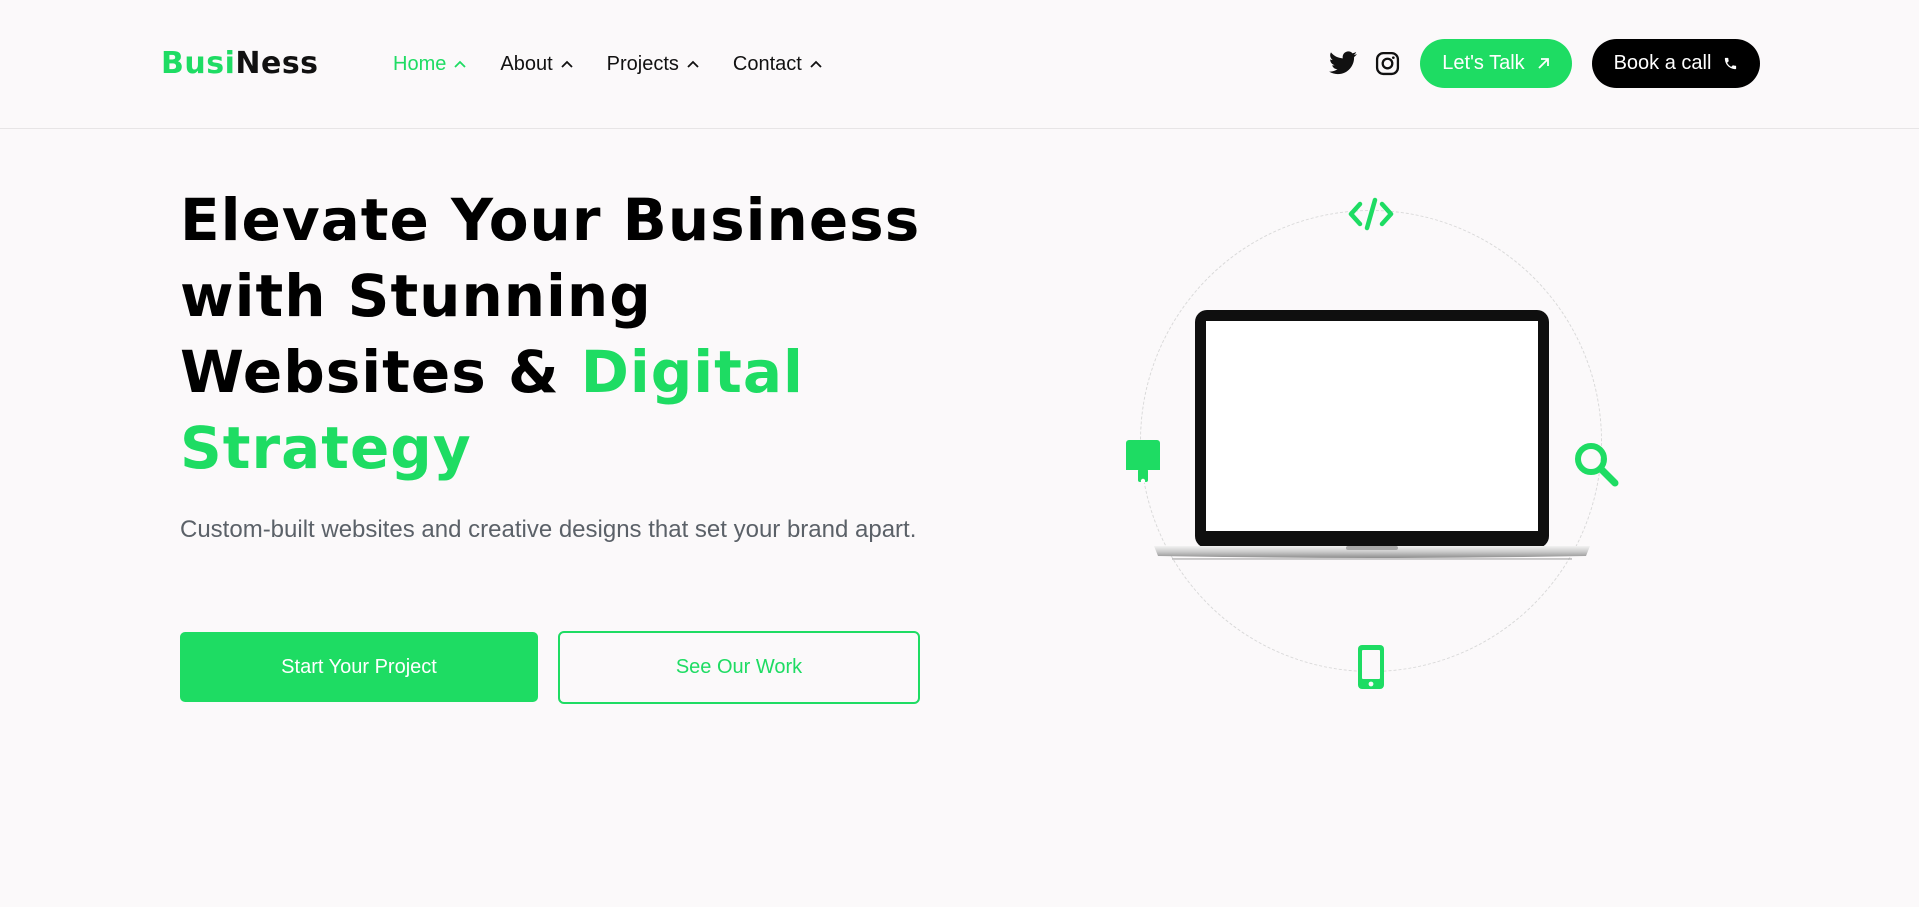  I want to click on book-call-label: Book a call, so click(1662, 63).